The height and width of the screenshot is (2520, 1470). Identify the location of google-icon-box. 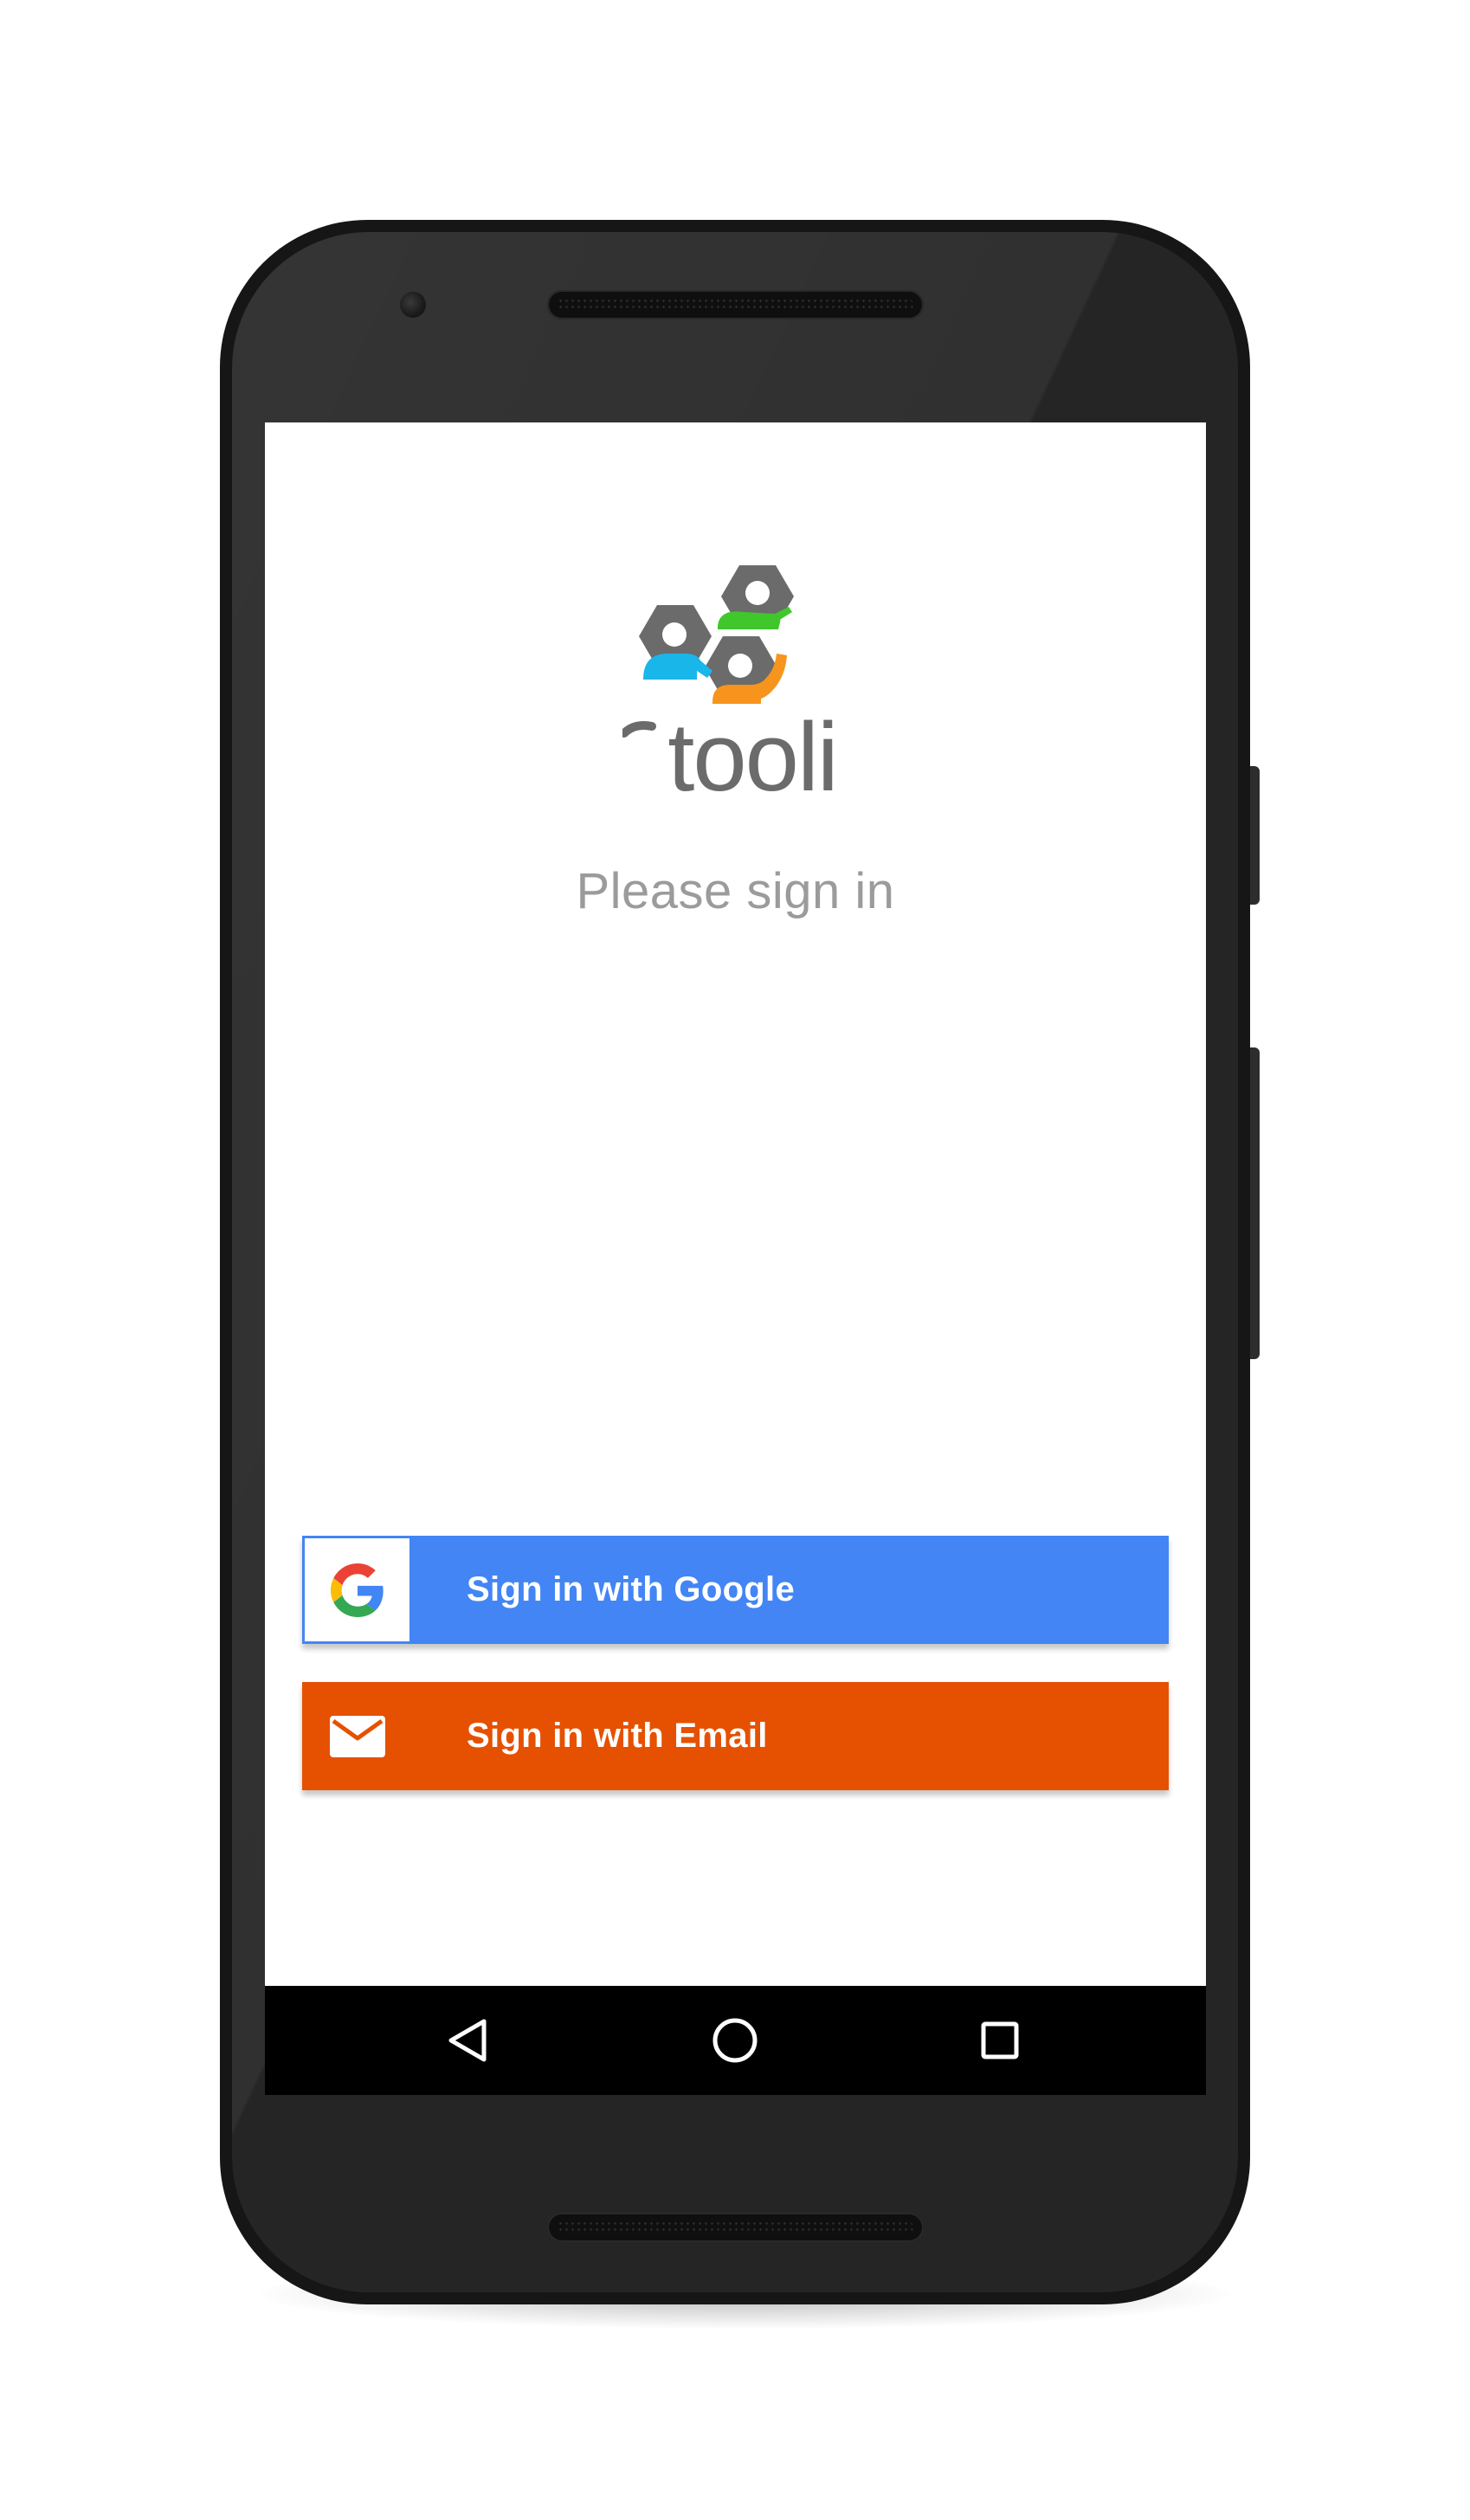
(357, 1590).